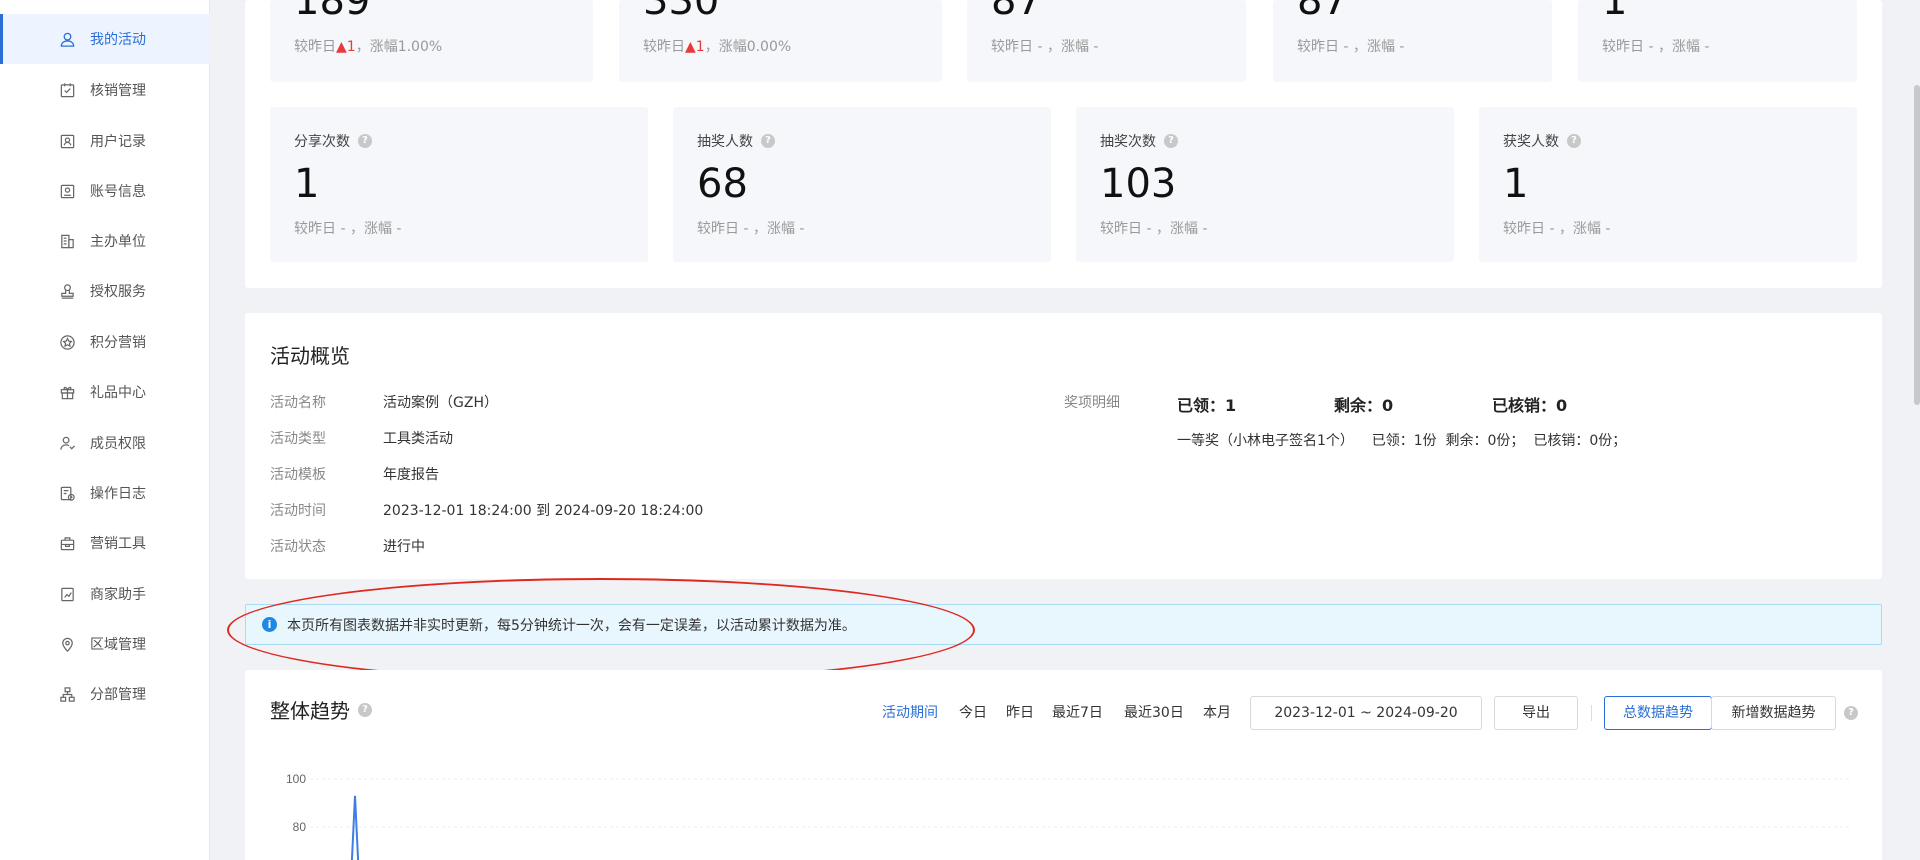 Image resolution: width=1920 pixels, height=860 pixels. I want to click on sidebar-item-my-activity: 我的活动, so click(105, 39).